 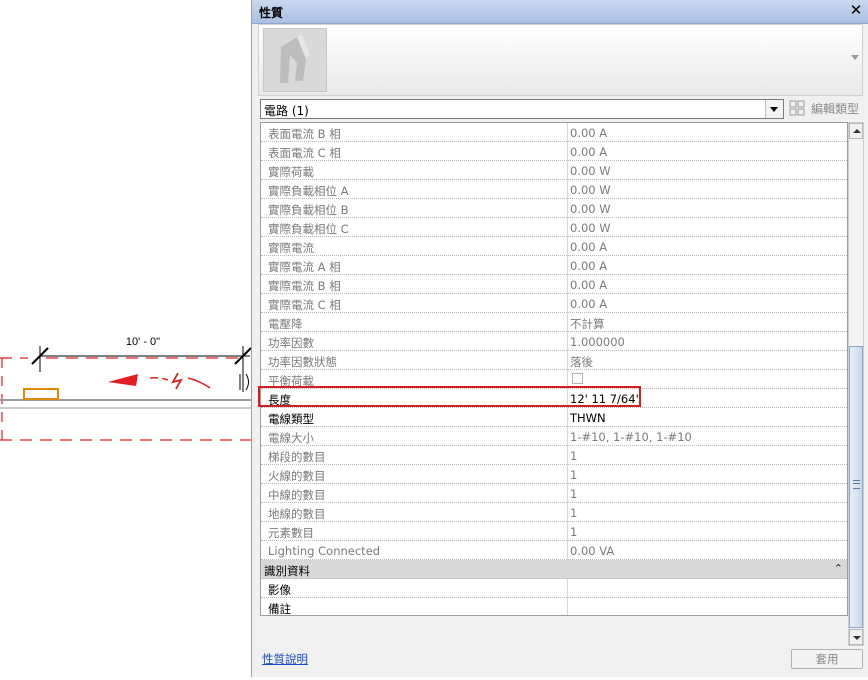 I want to click on property-row: 元素數目 1, so click(x=554, y=531).